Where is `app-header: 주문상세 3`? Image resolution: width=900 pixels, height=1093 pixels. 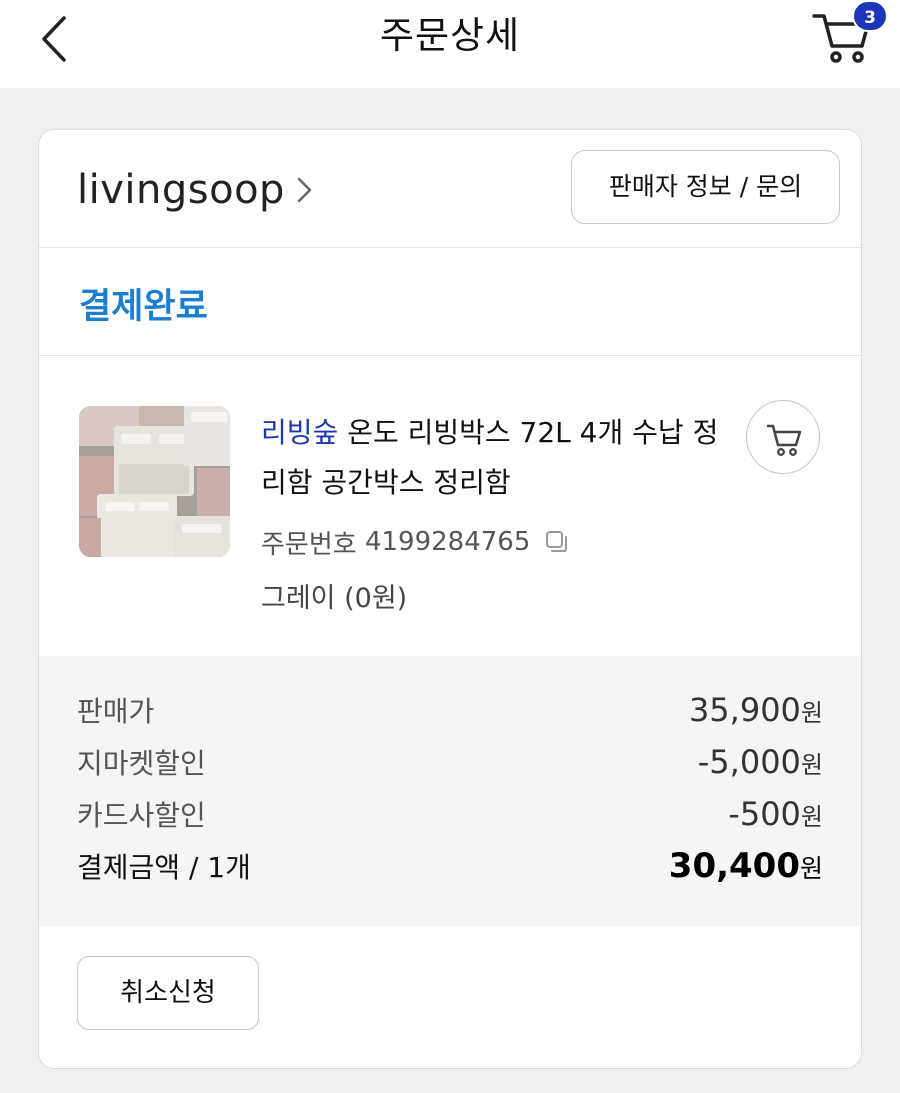
app-header: 주문상세 3 is located at coordinates (450, 44).